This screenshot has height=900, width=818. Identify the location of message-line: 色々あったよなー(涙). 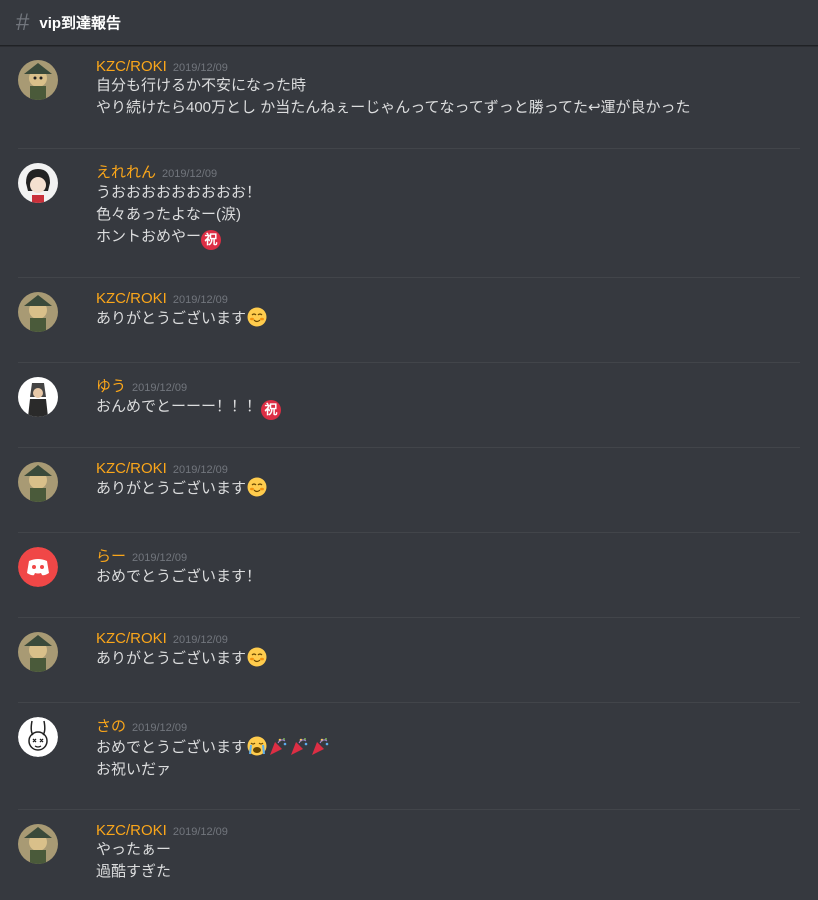
(168, 214).